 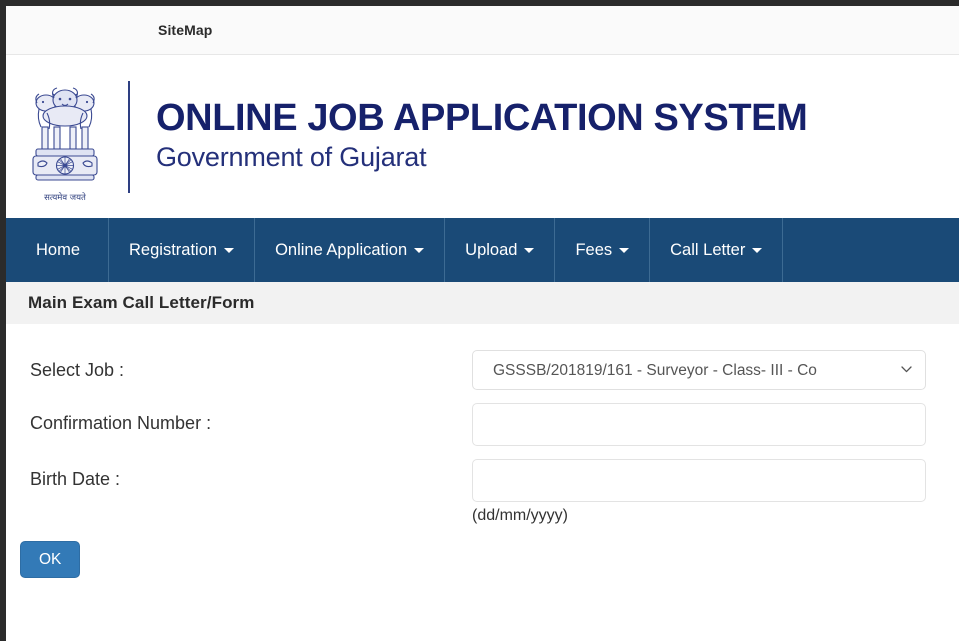 I want to click on nav-item-label: Online Application, so click(x=341, y=249).